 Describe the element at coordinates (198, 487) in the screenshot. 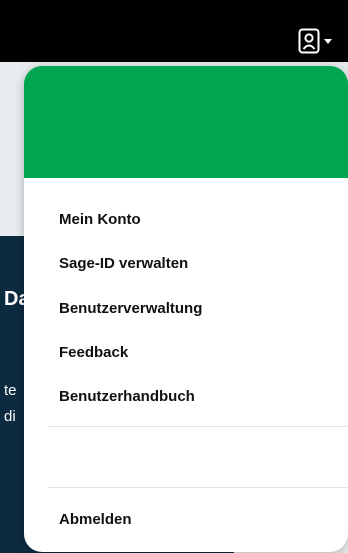

I see `menu-divider-bottom` at that location.